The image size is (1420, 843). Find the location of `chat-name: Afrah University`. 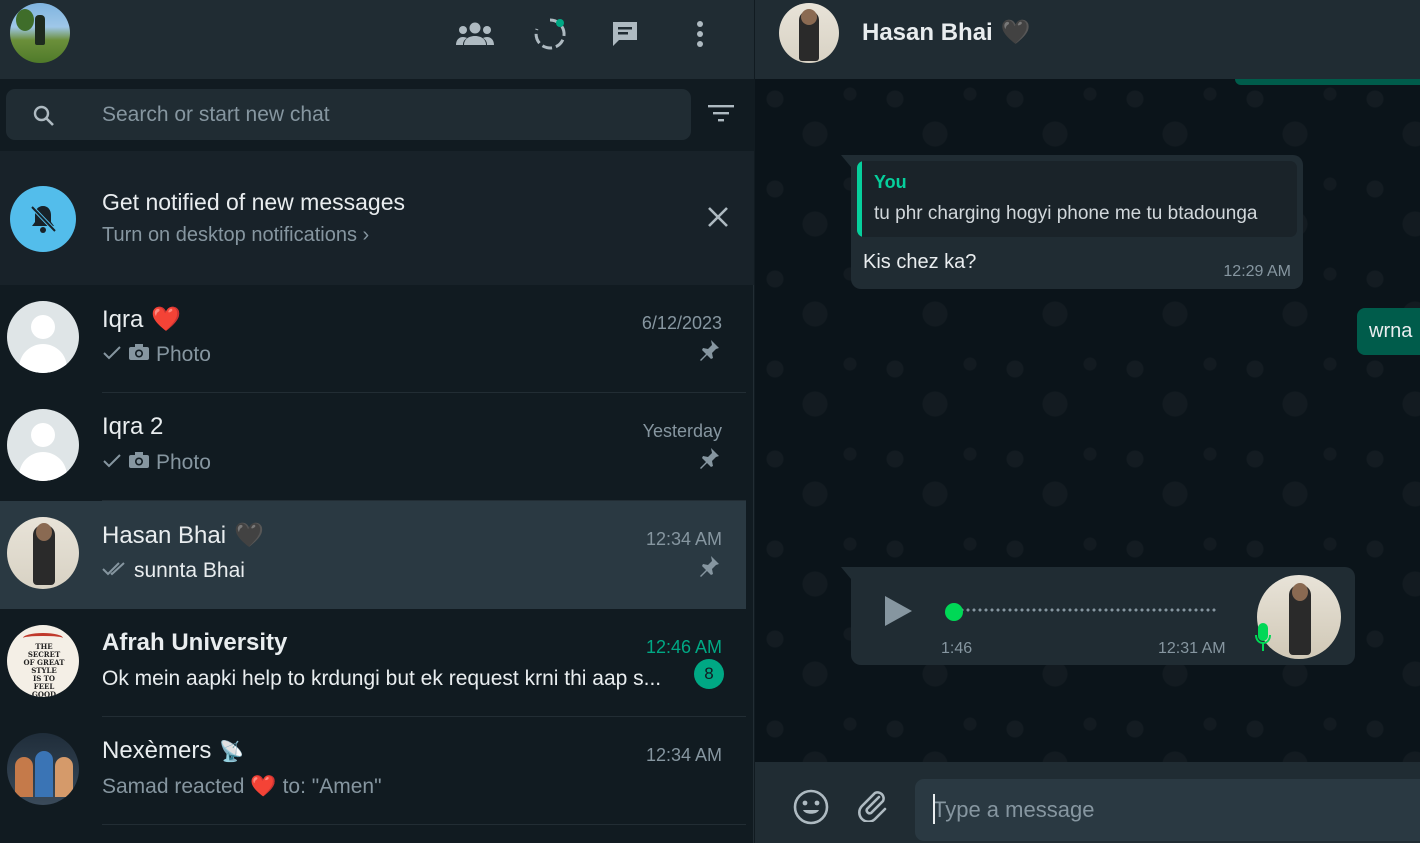

chat-name: Afrah University is located at coordinates (195, 642).